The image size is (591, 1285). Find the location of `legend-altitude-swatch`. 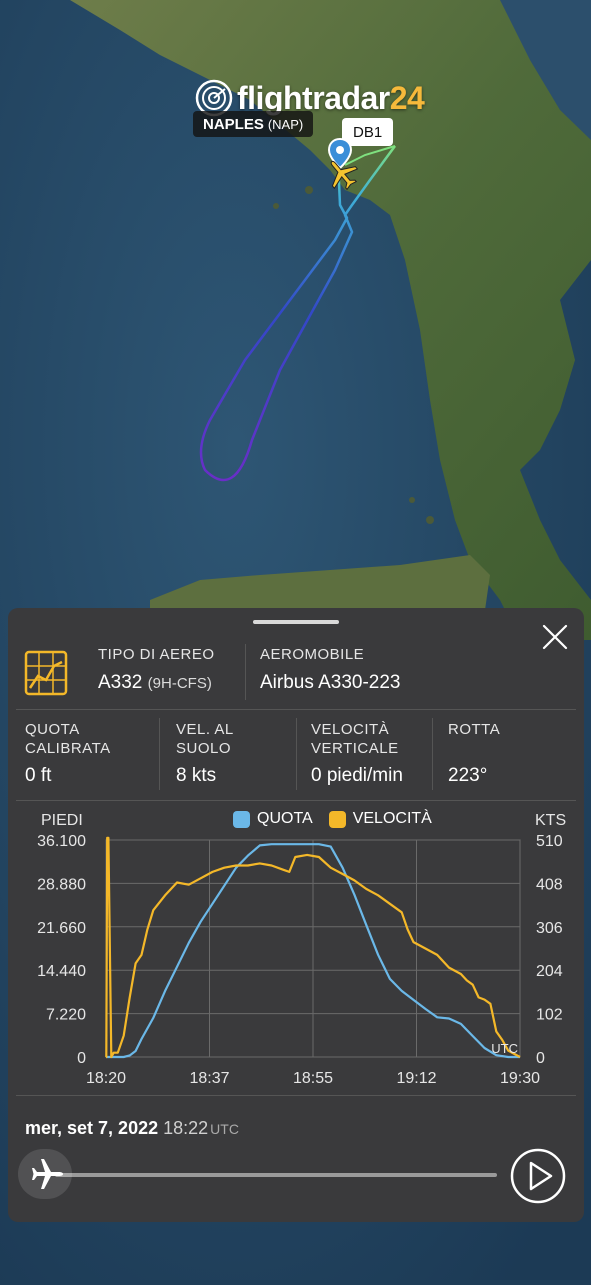

legend-altitude-swatch is located at coordinates (241, 819).